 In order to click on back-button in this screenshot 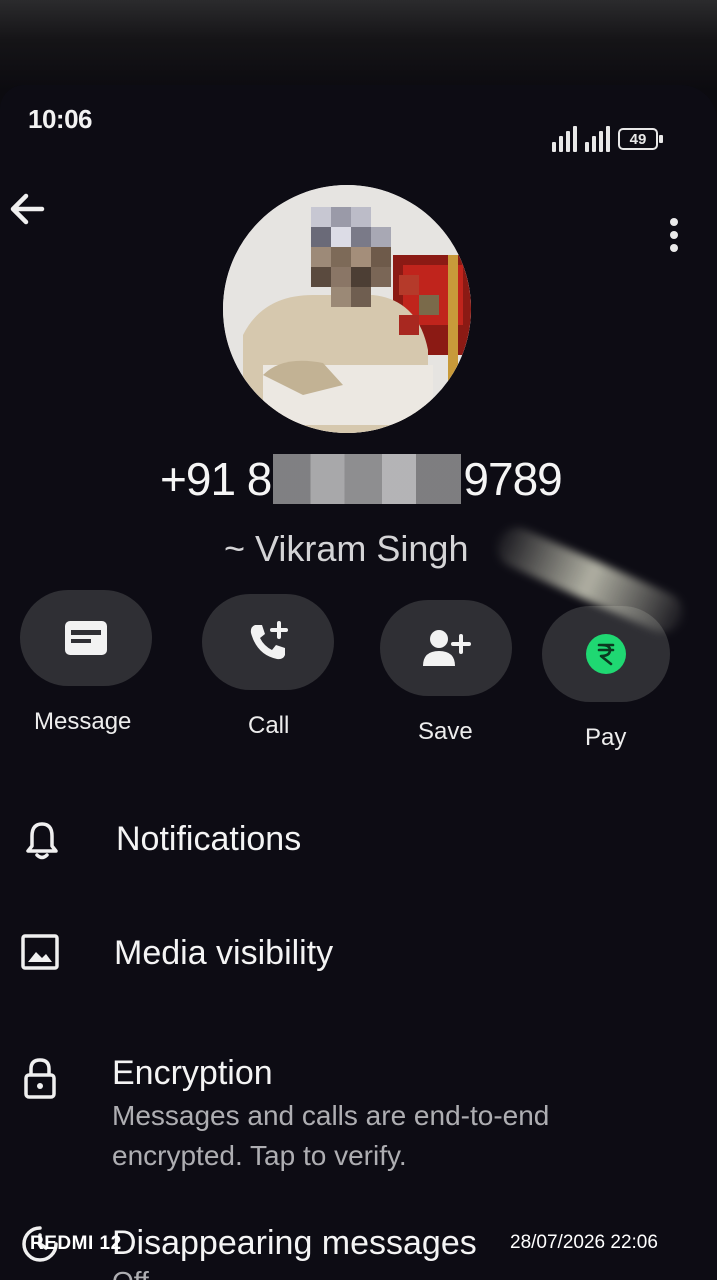, I will do `click(27, 209)`.